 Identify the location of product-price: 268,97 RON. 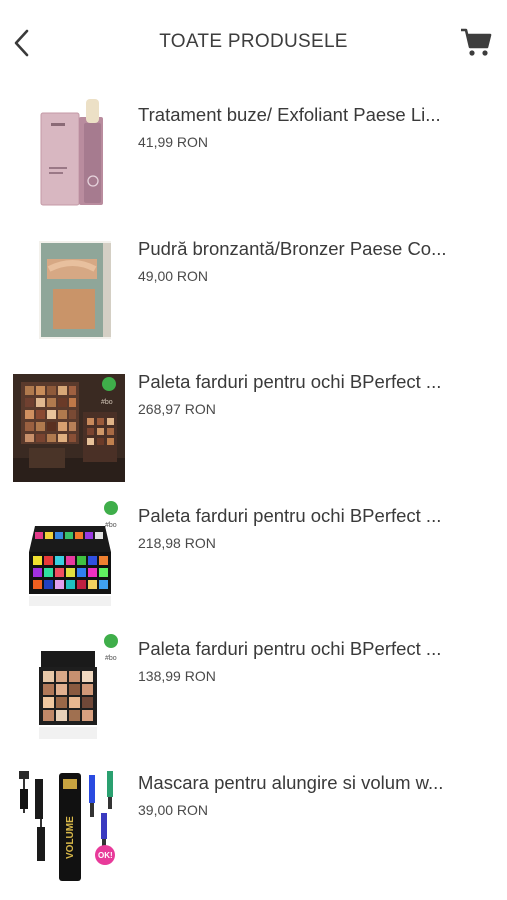
(177, 409).